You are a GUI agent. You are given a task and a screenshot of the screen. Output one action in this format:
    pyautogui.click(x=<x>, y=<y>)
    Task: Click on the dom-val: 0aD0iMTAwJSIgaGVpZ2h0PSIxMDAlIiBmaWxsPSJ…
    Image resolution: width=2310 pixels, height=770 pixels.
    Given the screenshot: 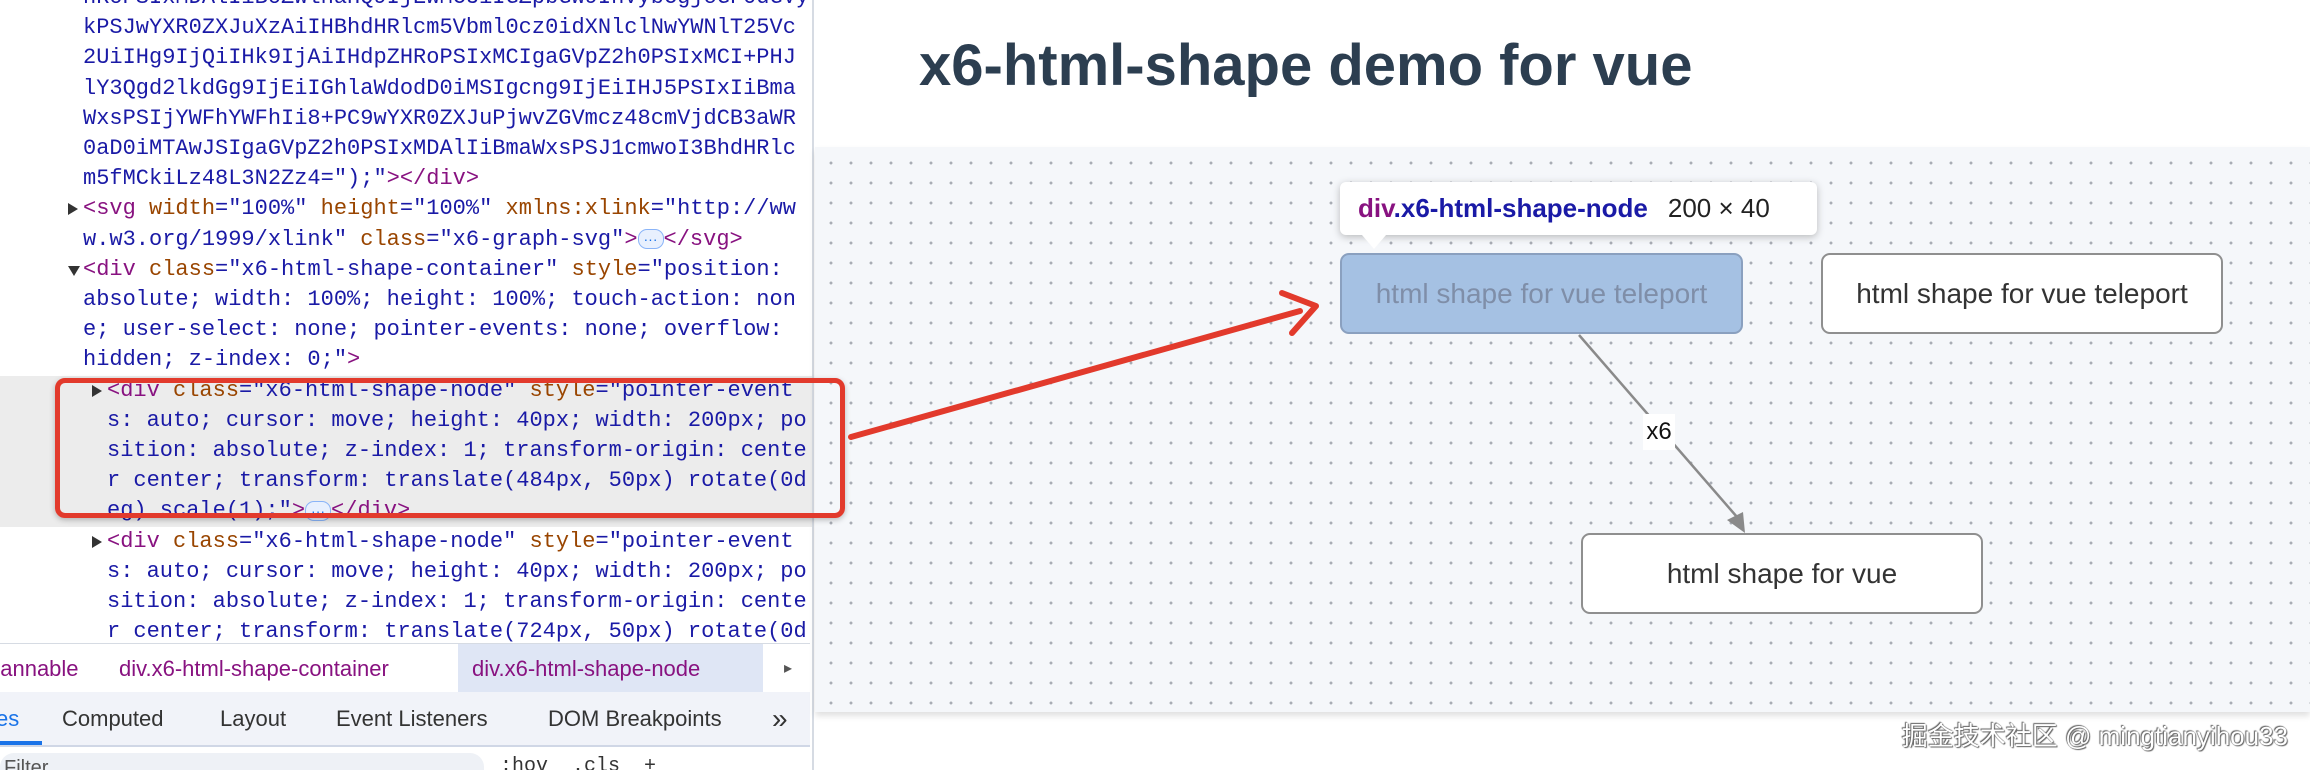 What is the action you would take?
    pyautogui.click(x=439, y=148)
    